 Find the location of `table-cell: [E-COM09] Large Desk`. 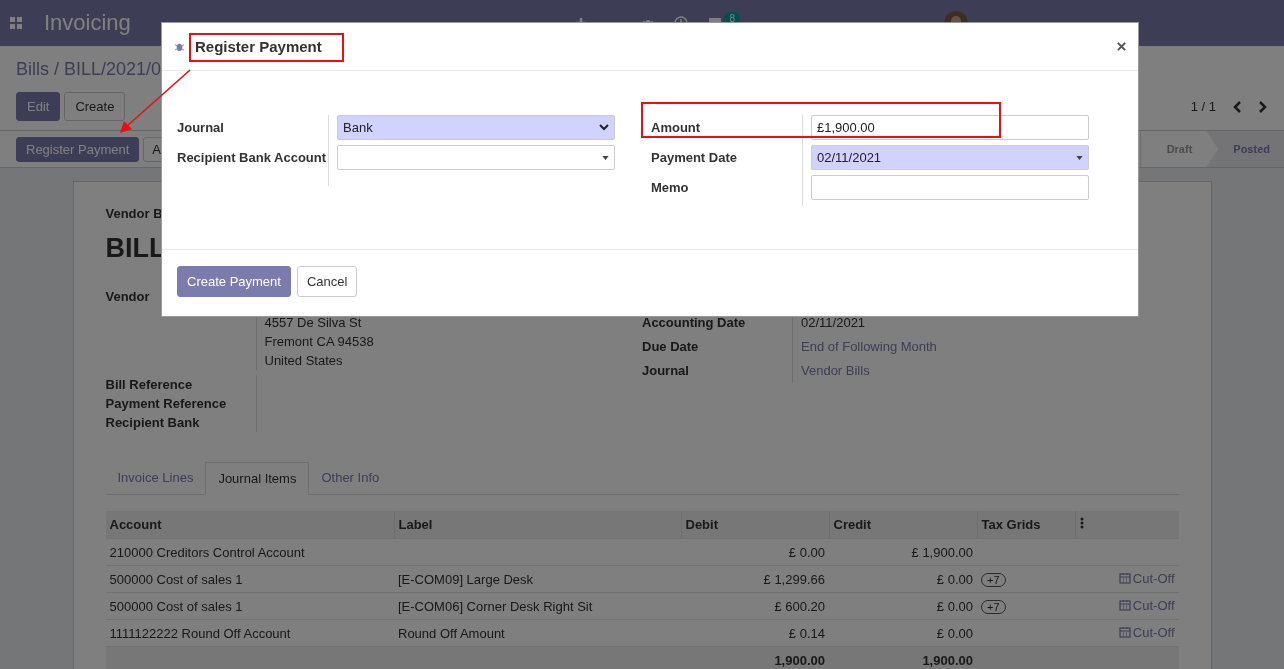

table-cell: [E-COM09] Large Desk is located at coordinates (466, 579).